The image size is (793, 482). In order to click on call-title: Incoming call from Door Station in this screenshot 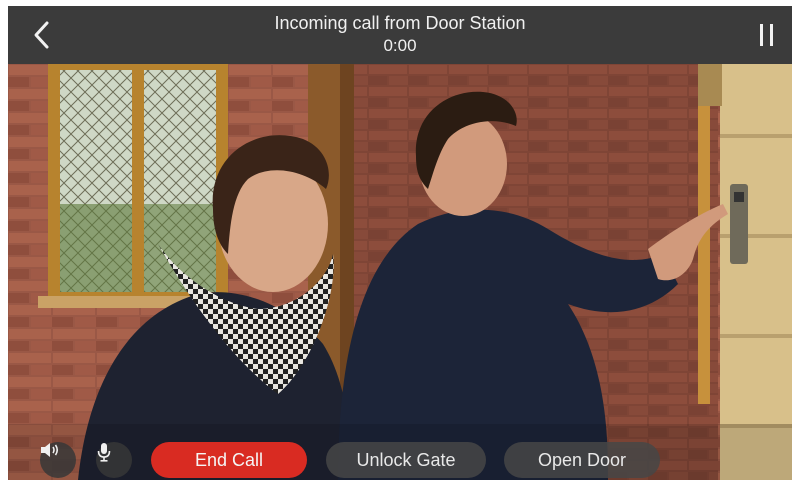, I will do `click(400, 23)`.